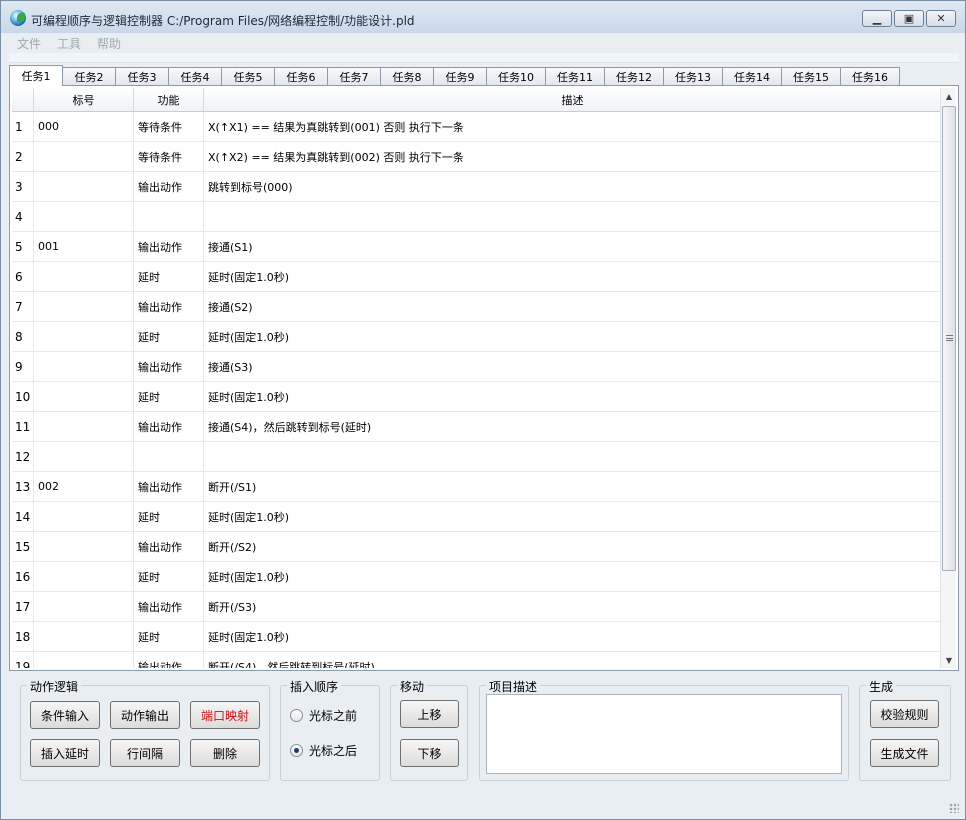 The image size is (966, 820). What do you see at coordinates (752, 76) in the screenshot?
I see `tab-task-14: 任务14` at bounding box center [752, 76].